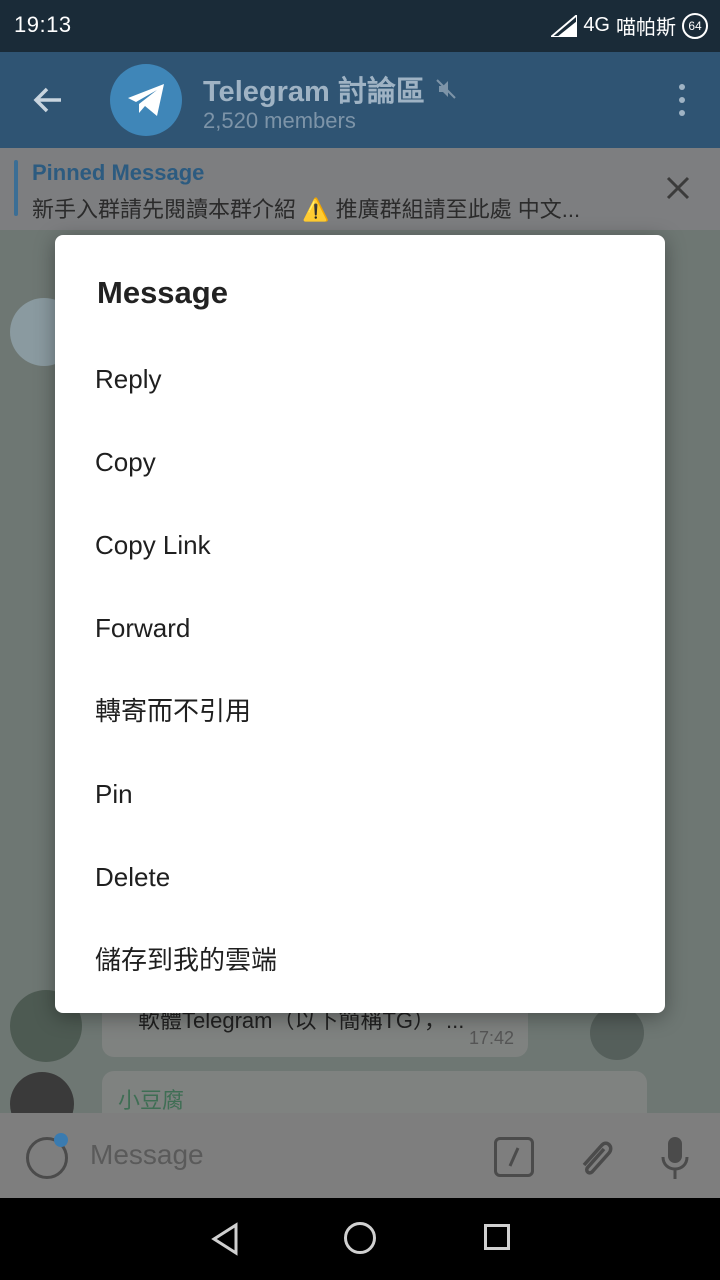  I want to click on close-icon, so click(678, 188).